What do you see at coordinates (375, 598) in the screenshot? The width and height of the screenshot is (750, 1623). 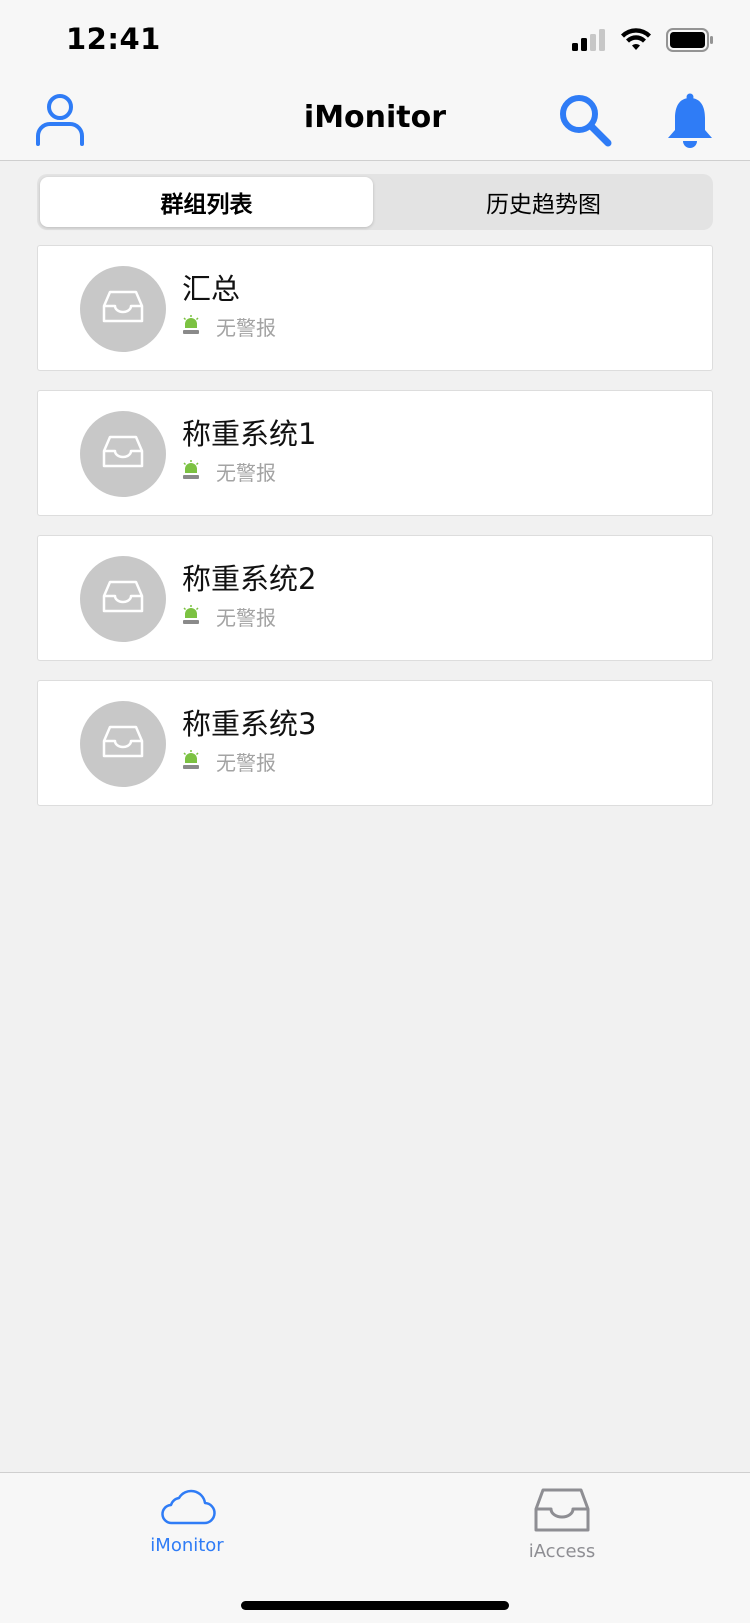 I see `group-card-weighing-system-2: 称重系统2 无警报` at bounding box center [375, 598].